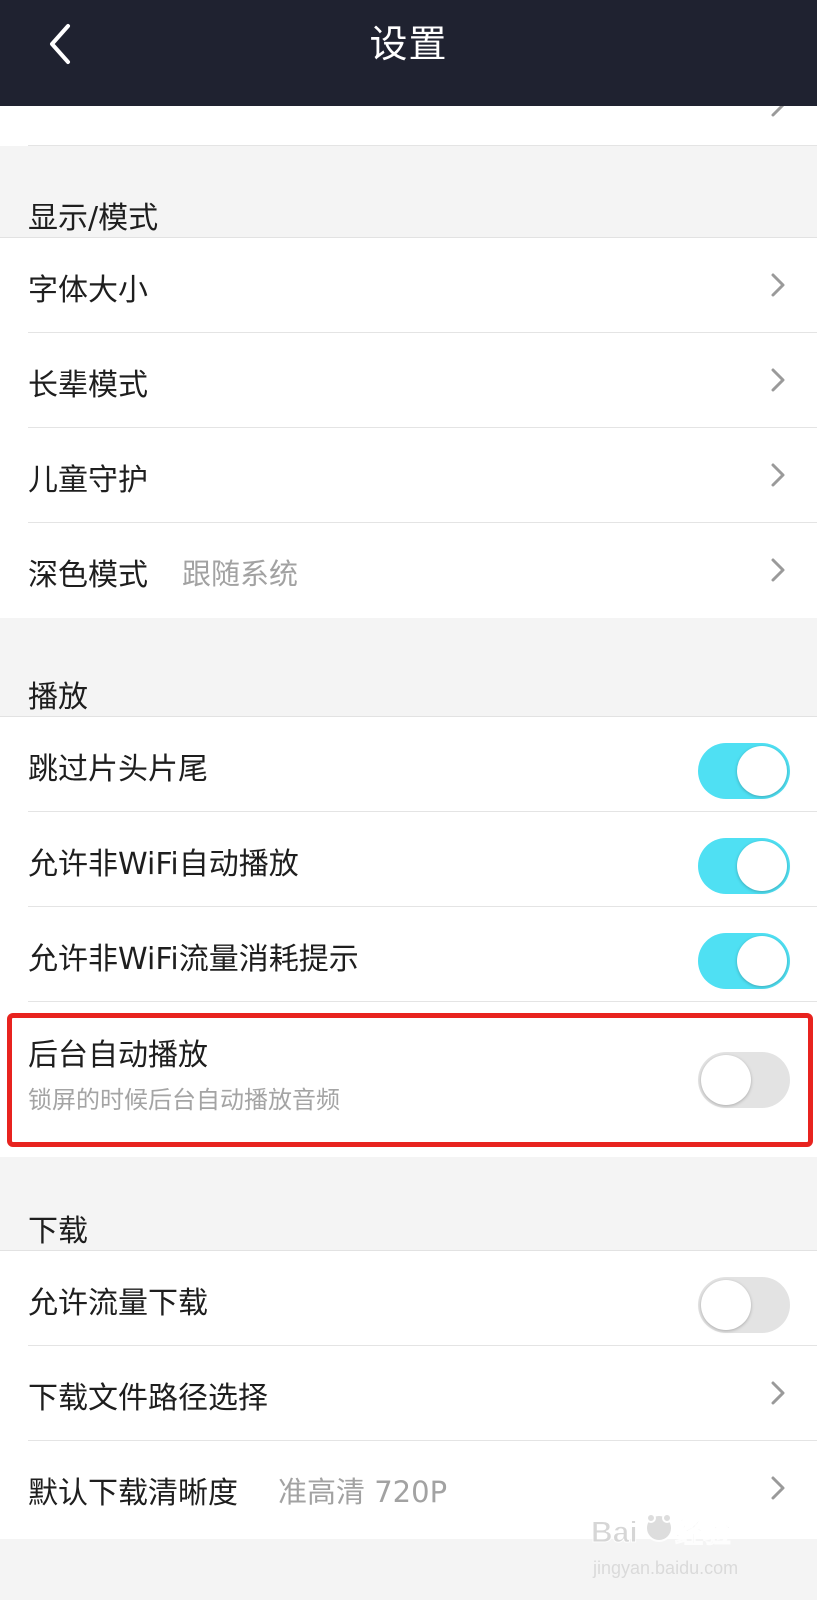 This screenshot has width=817, height=1600. I want to click on item-label: 允许非WiFi流量消耗提示, so click(193, 959).